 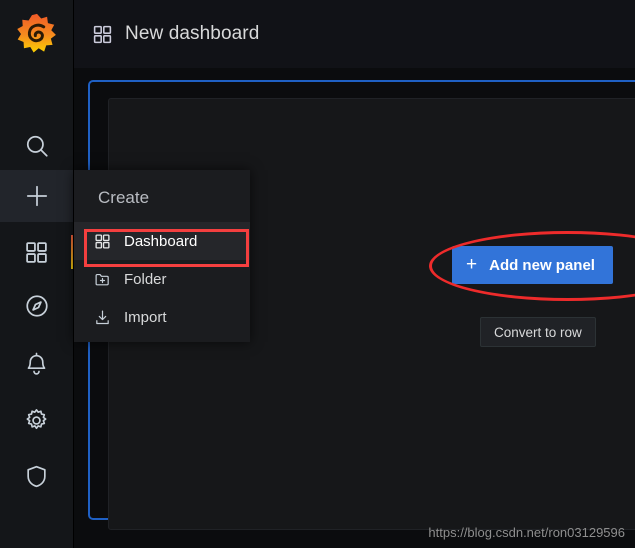 I want to click on page-title: New dashboard, so click(x=192, y=33).